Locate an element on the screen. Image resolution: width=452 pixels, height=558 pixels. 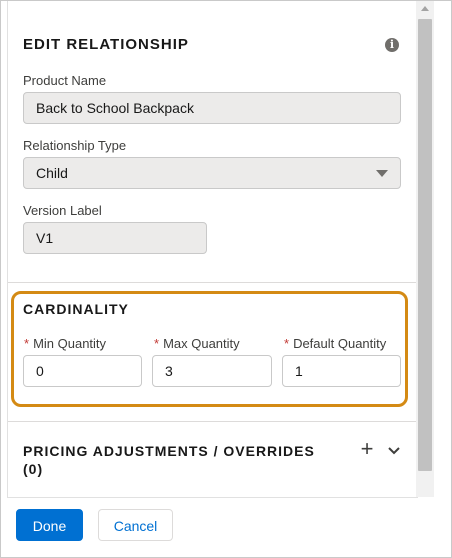
done-button: Done is located at coordinates (49, 525).